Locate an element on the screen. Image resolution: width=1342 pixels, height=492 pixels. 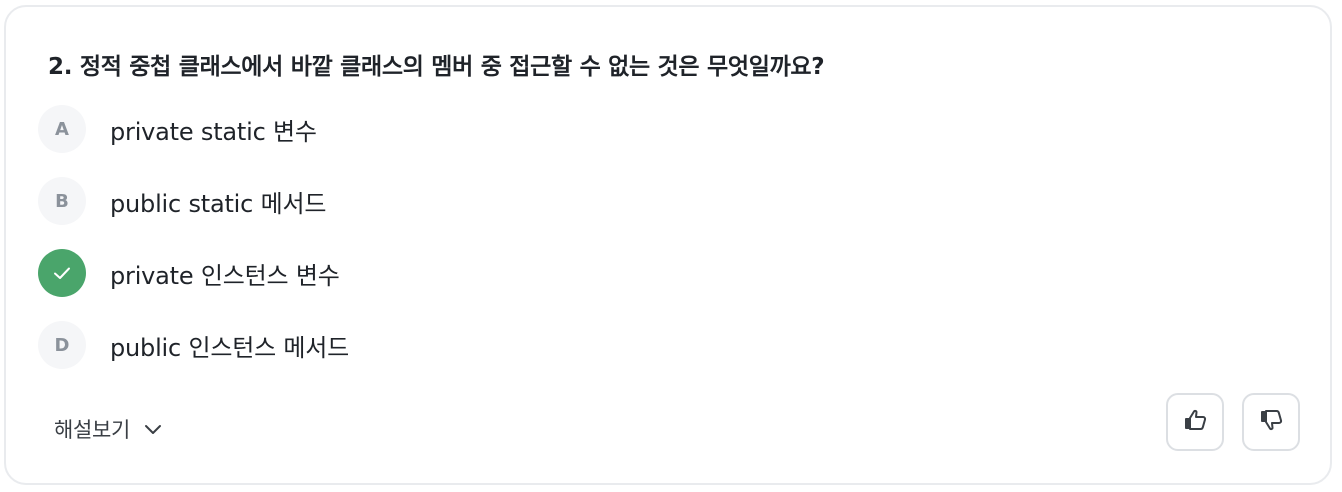
thumbs-down-icon is located at coordinates (1271, 422).